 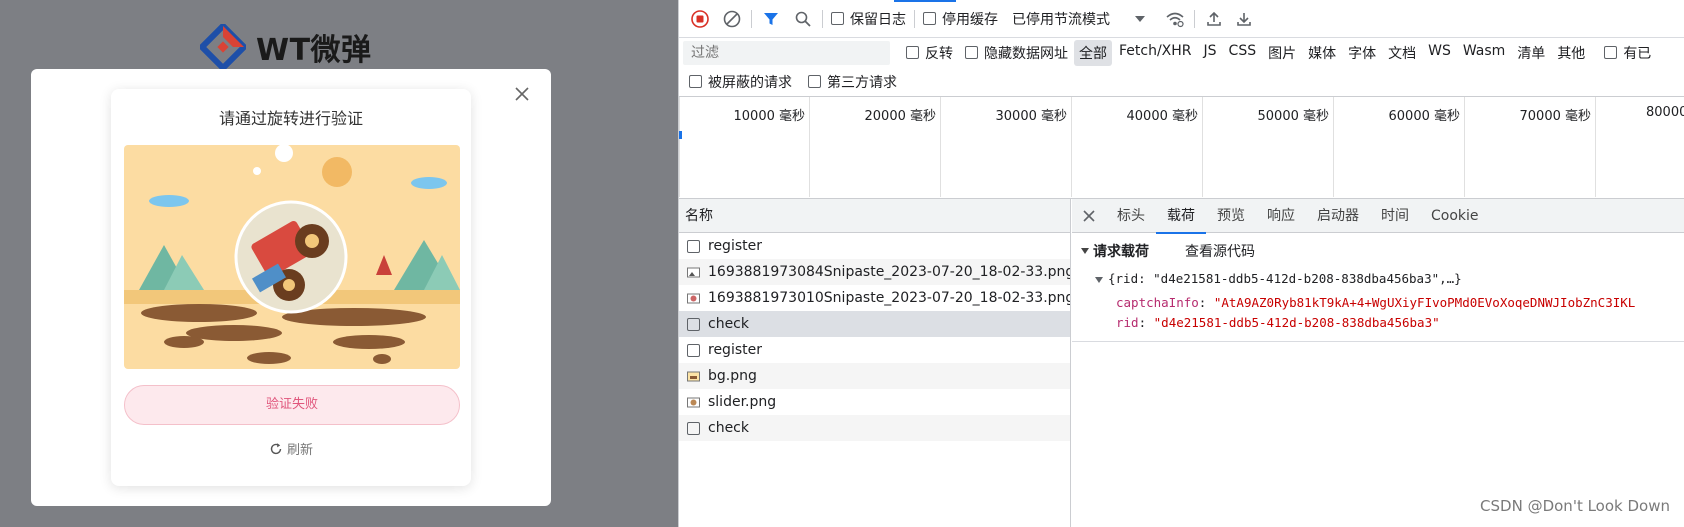 What do you see at coordinates (874, 428) in the screenshot?
I see `request-row: check` at bounding box center [874, 428].